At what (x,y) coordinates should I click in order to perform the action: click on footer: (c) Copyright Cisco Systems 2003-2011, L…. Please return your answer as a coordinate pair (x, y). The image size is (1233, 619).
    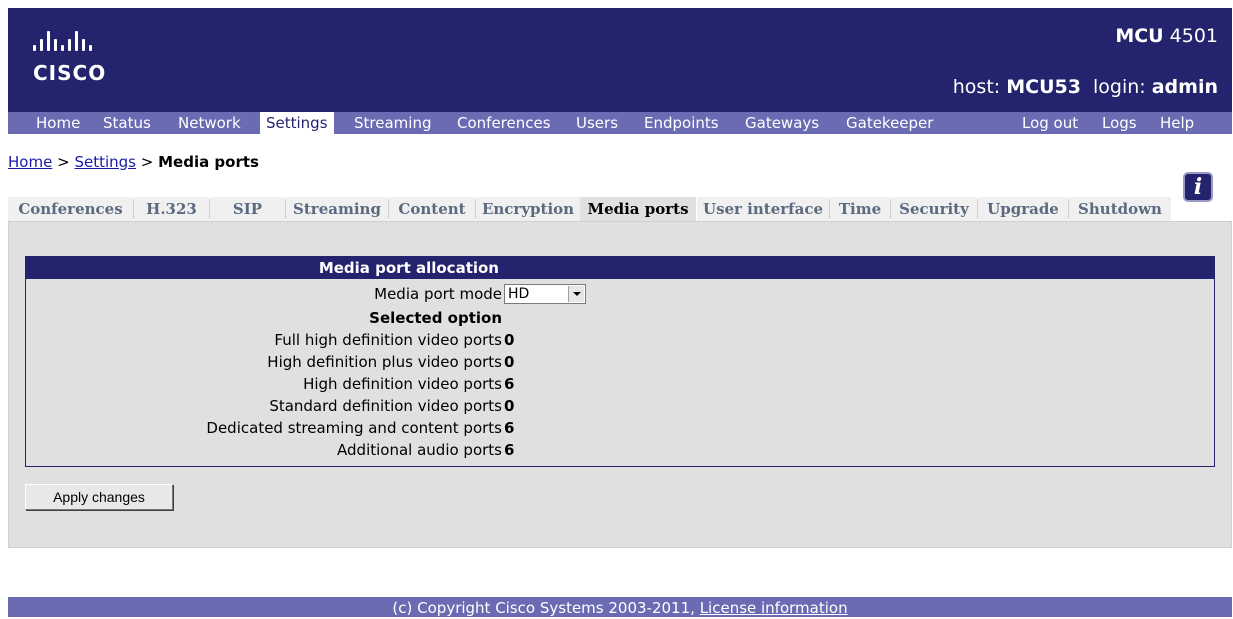
    Looking at the image, I should click on (620, 607).